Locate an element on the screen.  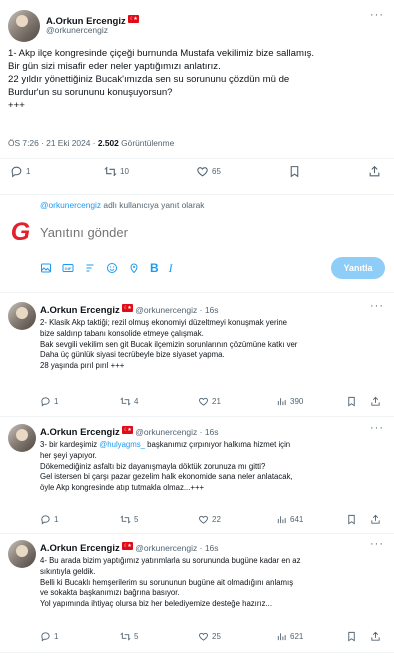
like-count: 65 is located at coordinates (216, 171).